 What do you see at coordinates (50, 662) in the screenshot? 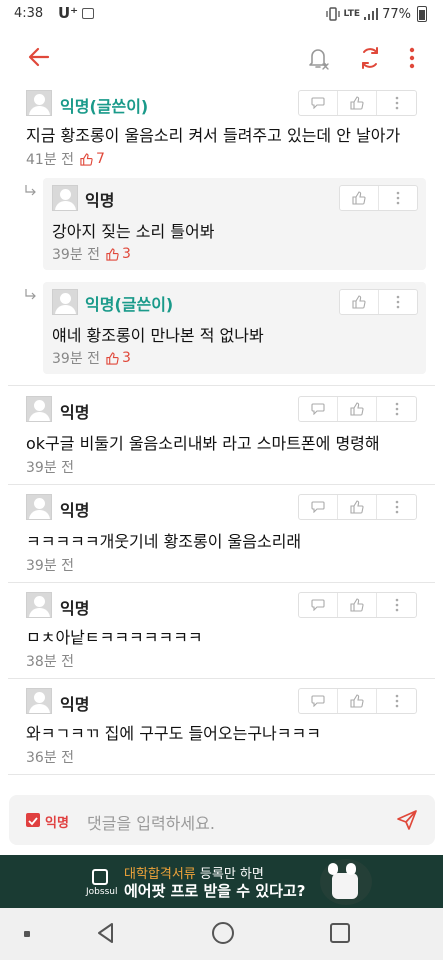
I see `comment-time: 38분 전` at bounding box center [50, 662].